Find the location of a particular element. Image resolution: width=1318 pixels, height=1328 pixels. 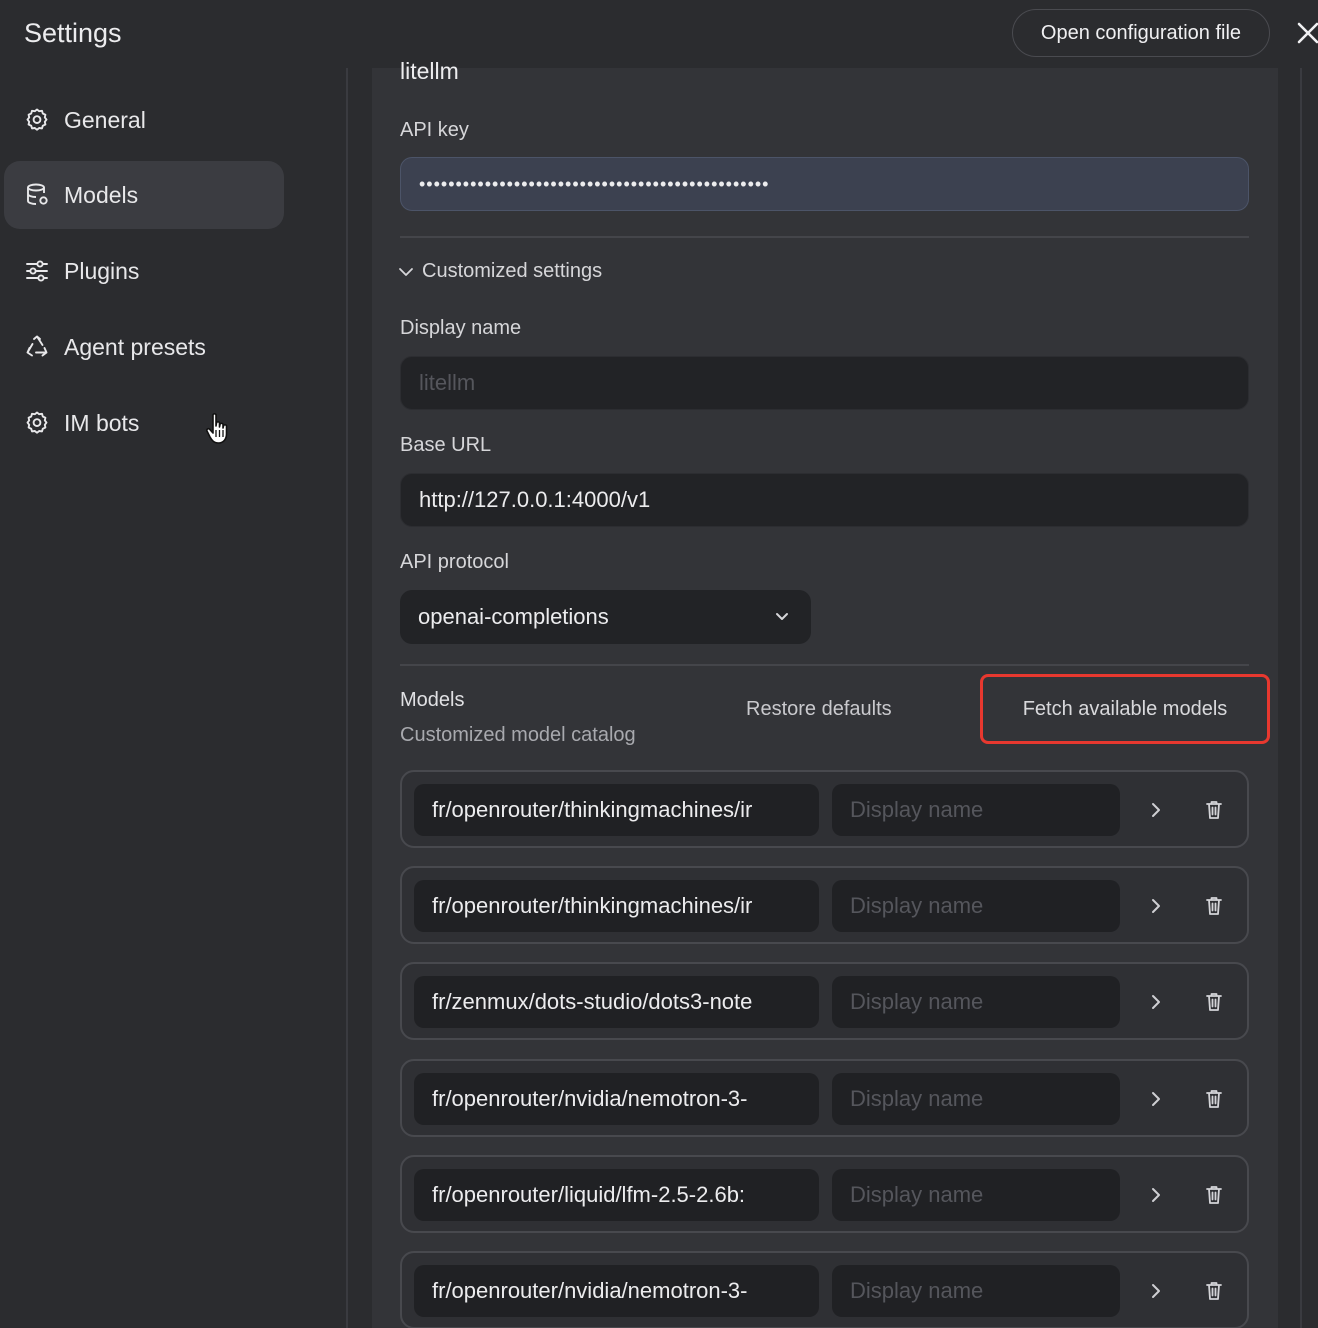

hand-cursor-icon is located at coordinates (218, 429).